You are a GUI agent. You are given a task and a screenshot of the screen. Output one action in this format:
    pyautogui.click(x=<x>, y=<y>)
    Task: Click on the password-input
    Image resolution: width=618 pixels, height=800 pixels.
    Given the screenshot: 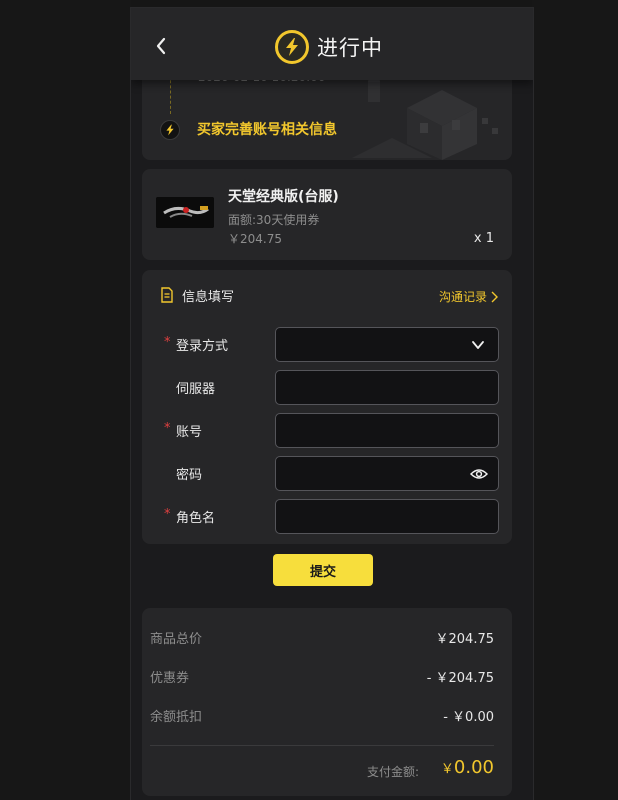 What is the action you would take?
    pyautogui.click(x=387, y=473)
    